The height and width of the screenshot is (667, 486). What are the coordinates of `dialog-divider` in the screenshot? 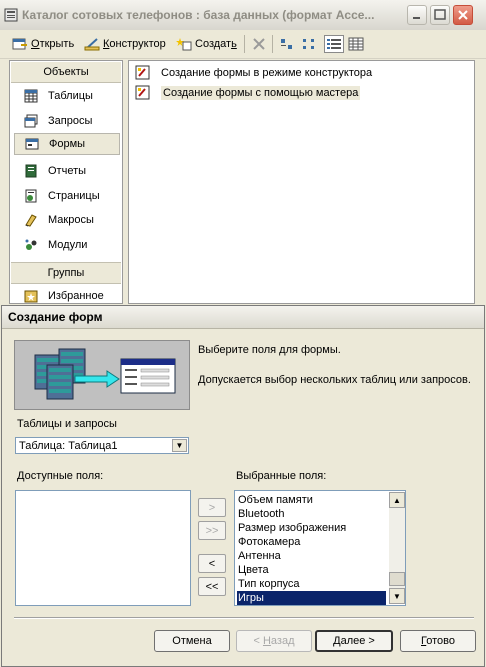 It's located at (244, 618).